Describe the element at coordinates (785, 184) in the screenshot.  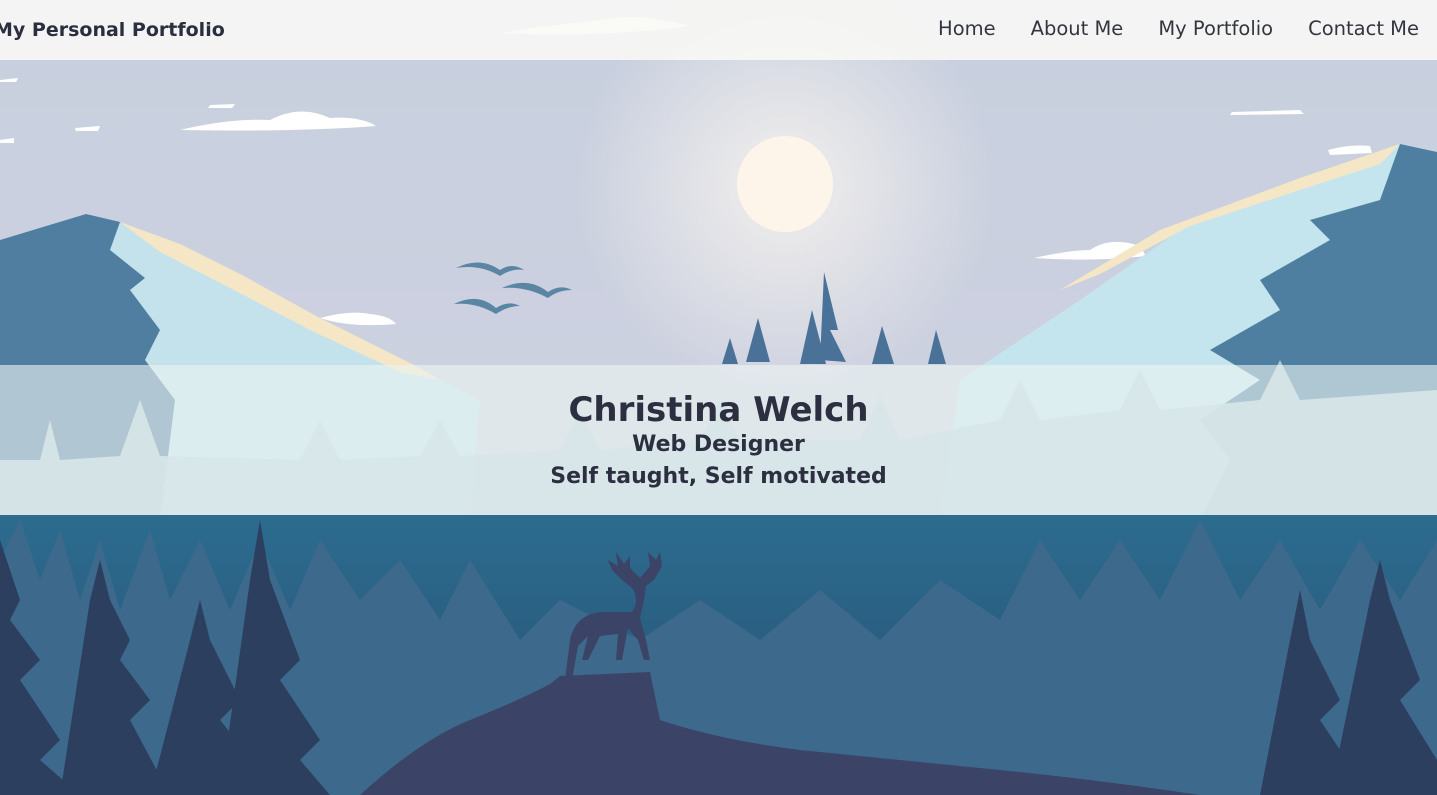
I see `sun` at that location.